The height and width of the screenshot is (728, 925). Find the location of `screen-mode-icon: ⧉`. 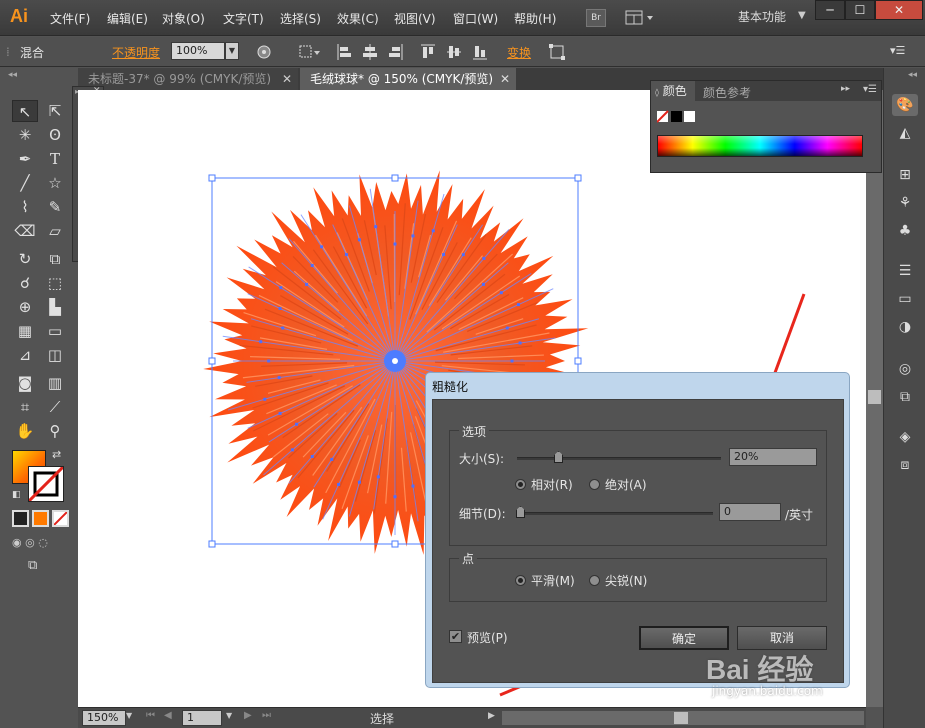

screen-mode-icon: ⧉ is located at coordinates (41, 566).